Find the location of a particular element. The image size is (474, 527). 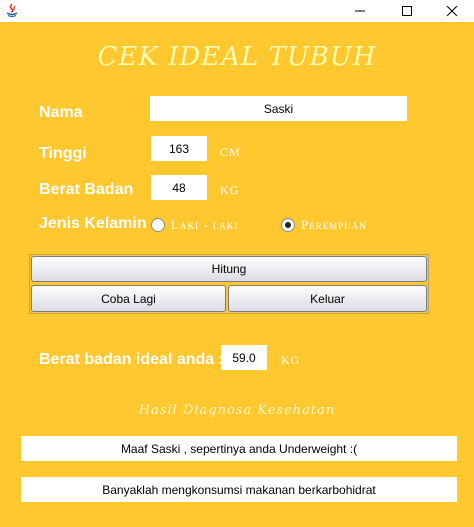

berat-unit: KG is located at coordinates (230, 190).